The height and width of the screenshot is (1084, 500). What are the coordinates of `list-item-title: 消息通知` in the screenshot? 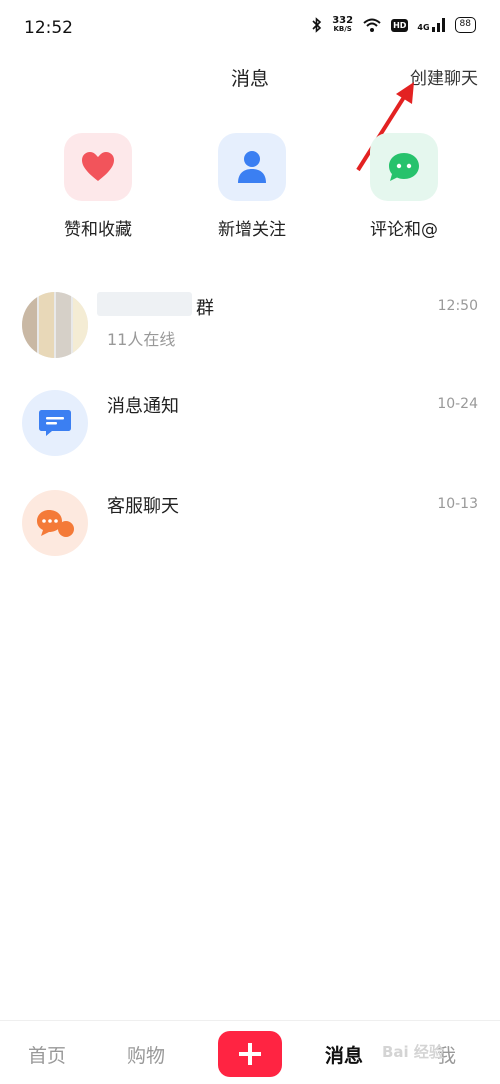 It's located at (143, 406).